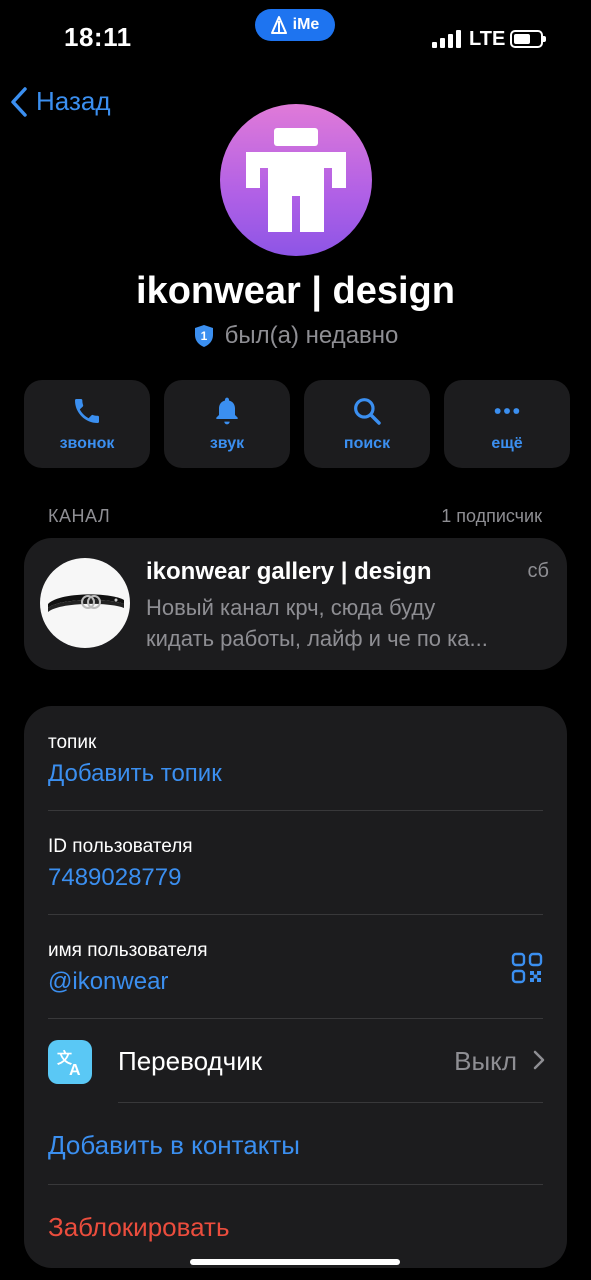 The width and height of the screenshot is (591, 1280). I want to click on search-button: поиск, so click(367, 424).